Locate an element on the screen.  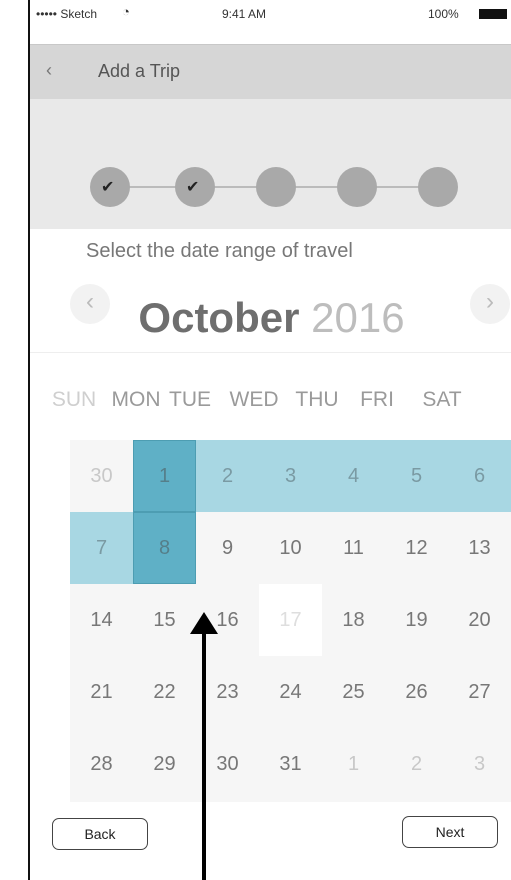
annotation-arrow-shaft is located at coordinates (204, 755).